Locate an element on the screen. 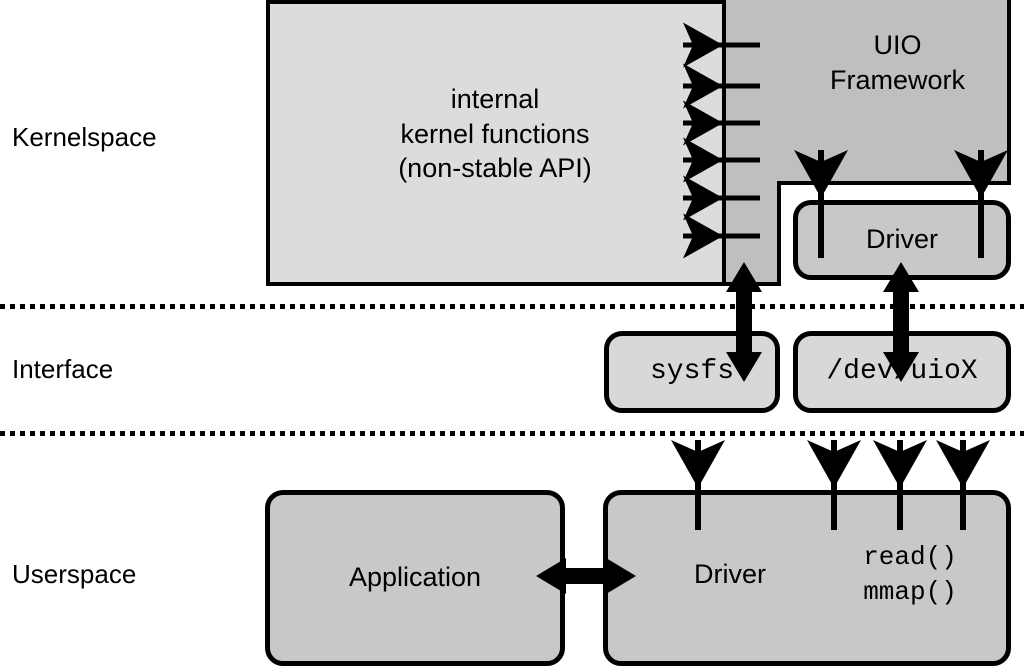  kernel-driver-label: Driver is located at coordinates (902, 239).